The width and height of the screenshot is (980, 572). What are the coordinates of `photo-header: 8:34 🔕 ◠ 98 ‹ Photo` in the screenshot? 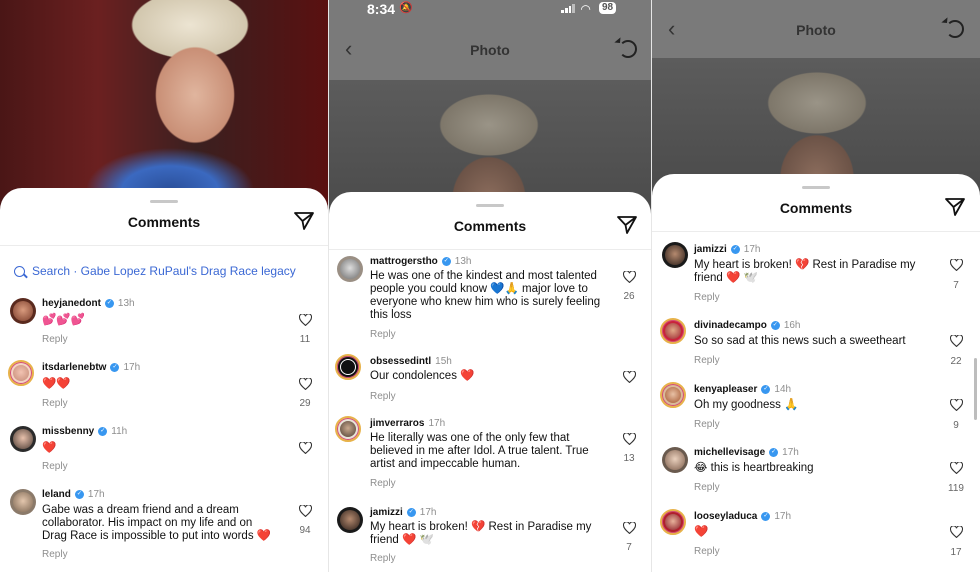 It's located at (490, 40).